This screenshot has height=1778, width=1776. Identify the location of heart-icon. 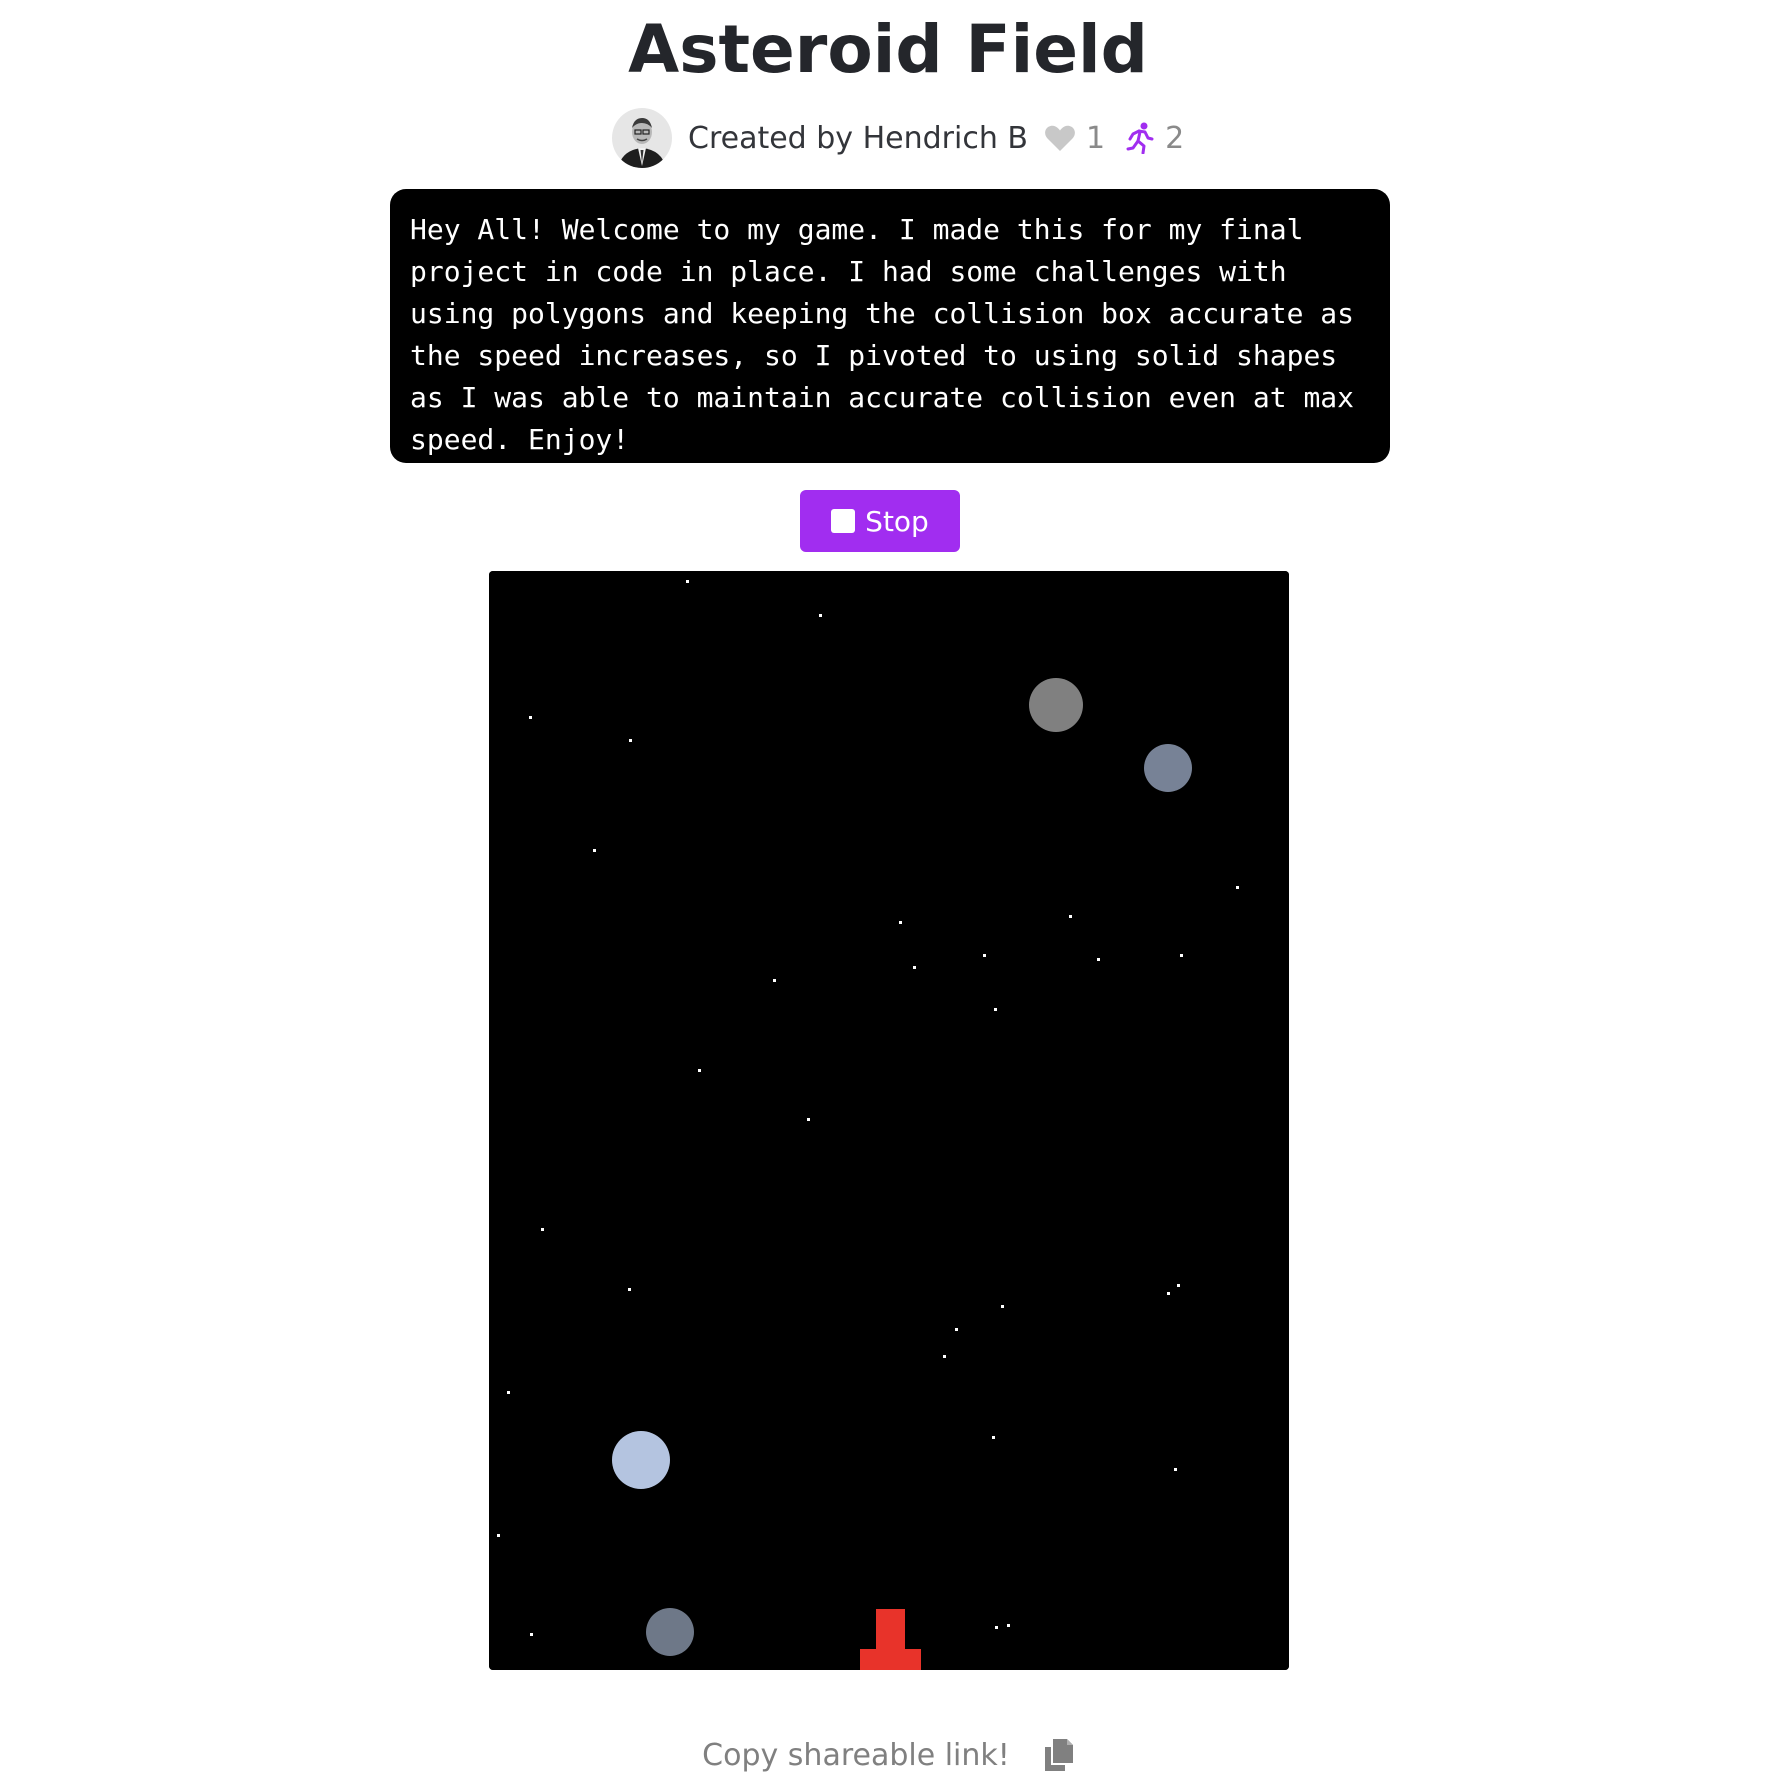
(1060, 138).